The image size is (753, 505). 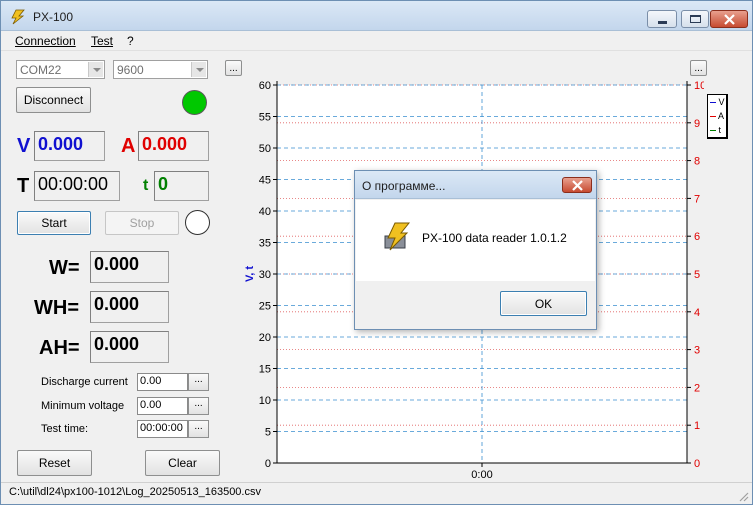 What do you see at coordinates (182, 463) in the screenshot?
I see `clear-button: Clear` at bounding box center [182, 463].